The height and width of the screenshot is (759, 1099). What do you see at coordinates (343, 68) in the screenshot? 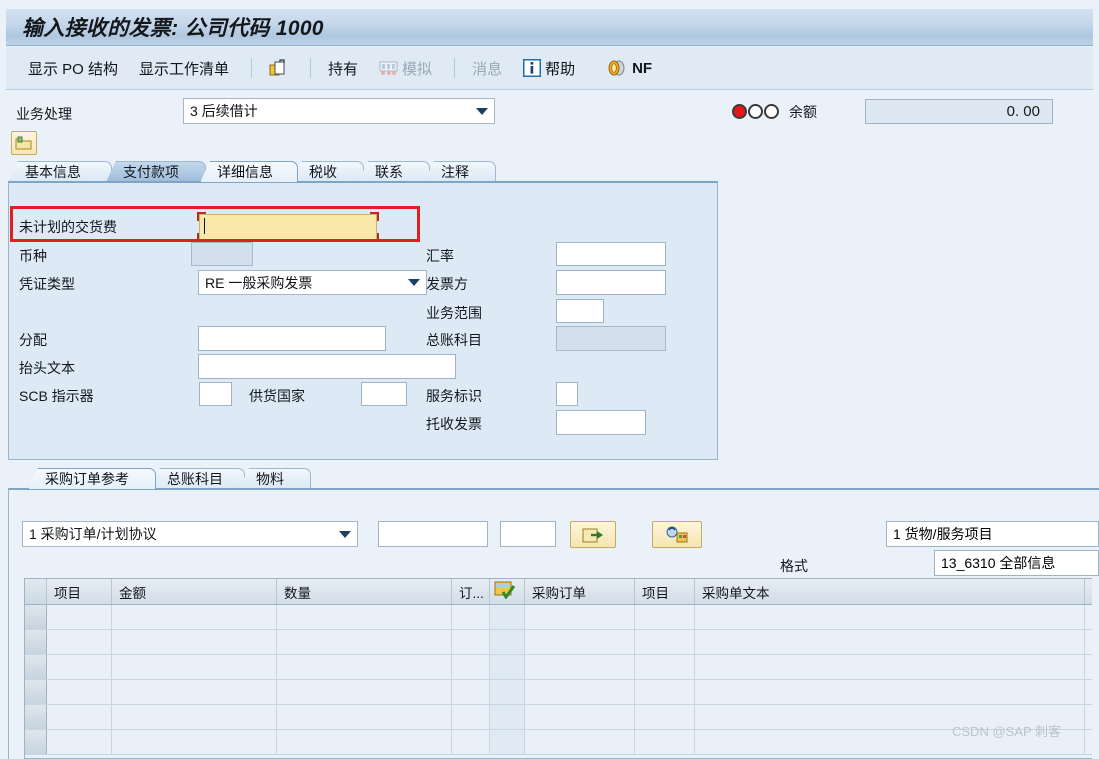
I see `hold-button: 持有` at bounding box center [343, 68].